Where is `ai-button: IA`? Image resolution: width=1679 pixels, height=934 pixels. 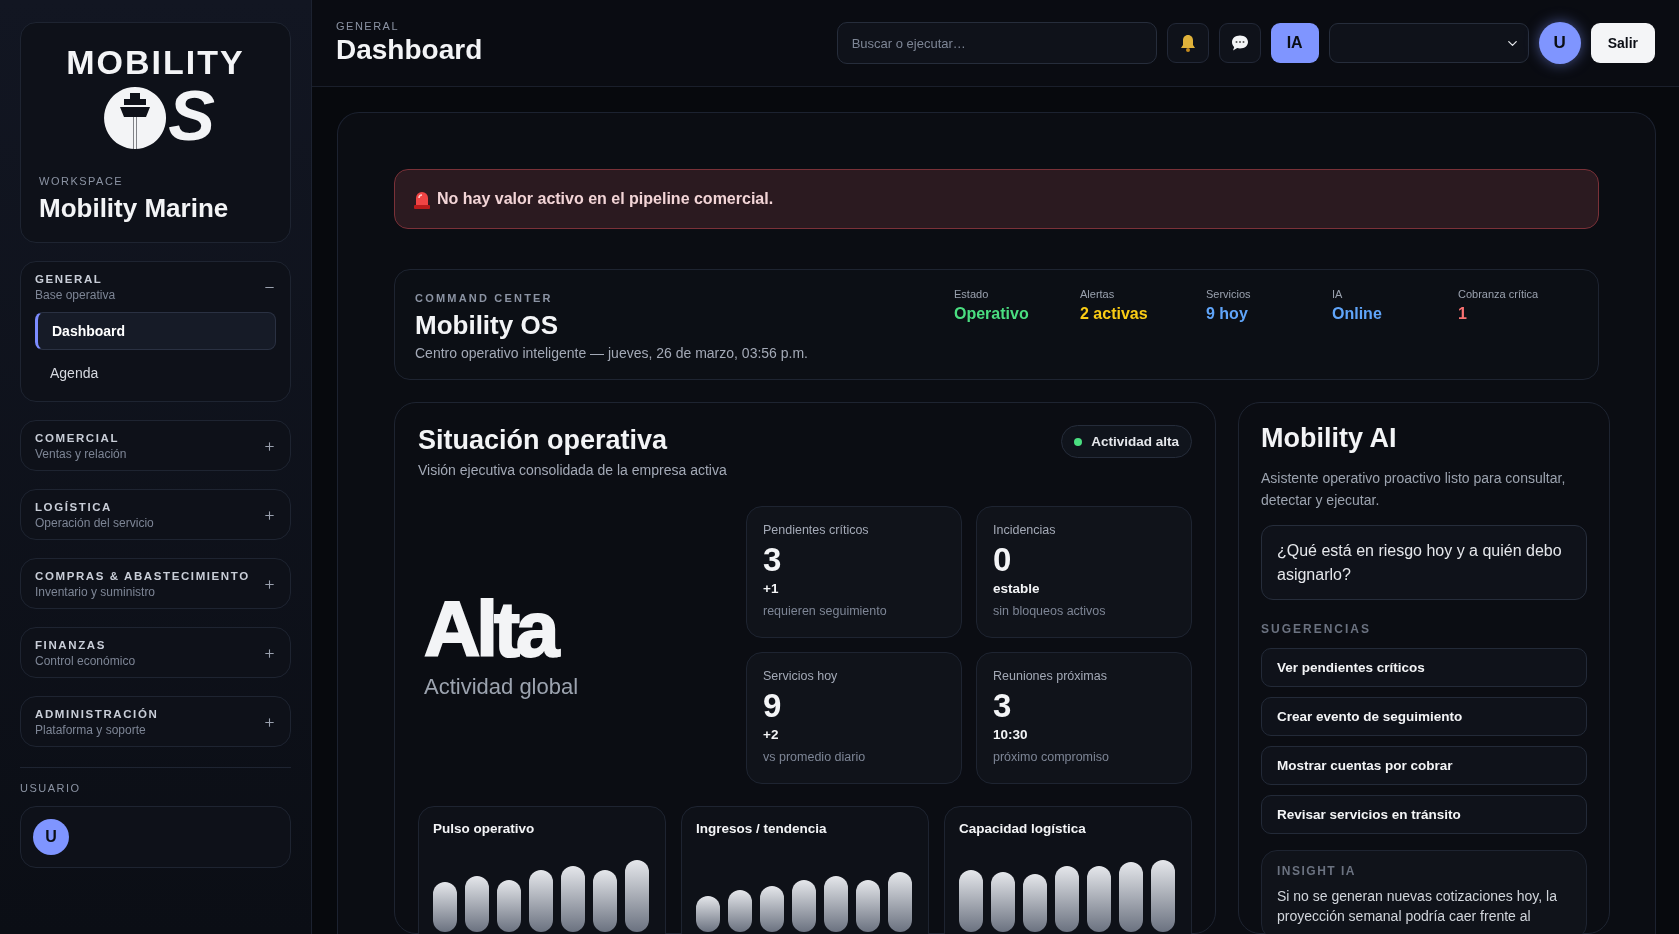
ai-button: IA is located at coordinates (1294, 43).